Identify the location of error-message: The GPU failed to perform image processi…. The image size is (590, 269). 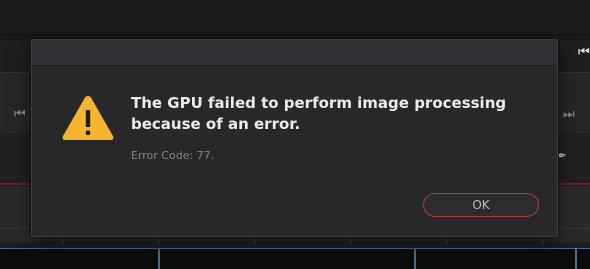
(319, 113).